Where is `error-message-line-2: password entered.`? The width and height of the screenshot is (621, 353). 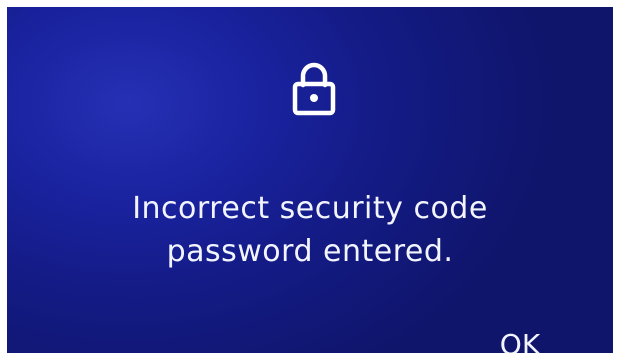 error-message-line-2: password entered. is located at coordinates (310, 251).